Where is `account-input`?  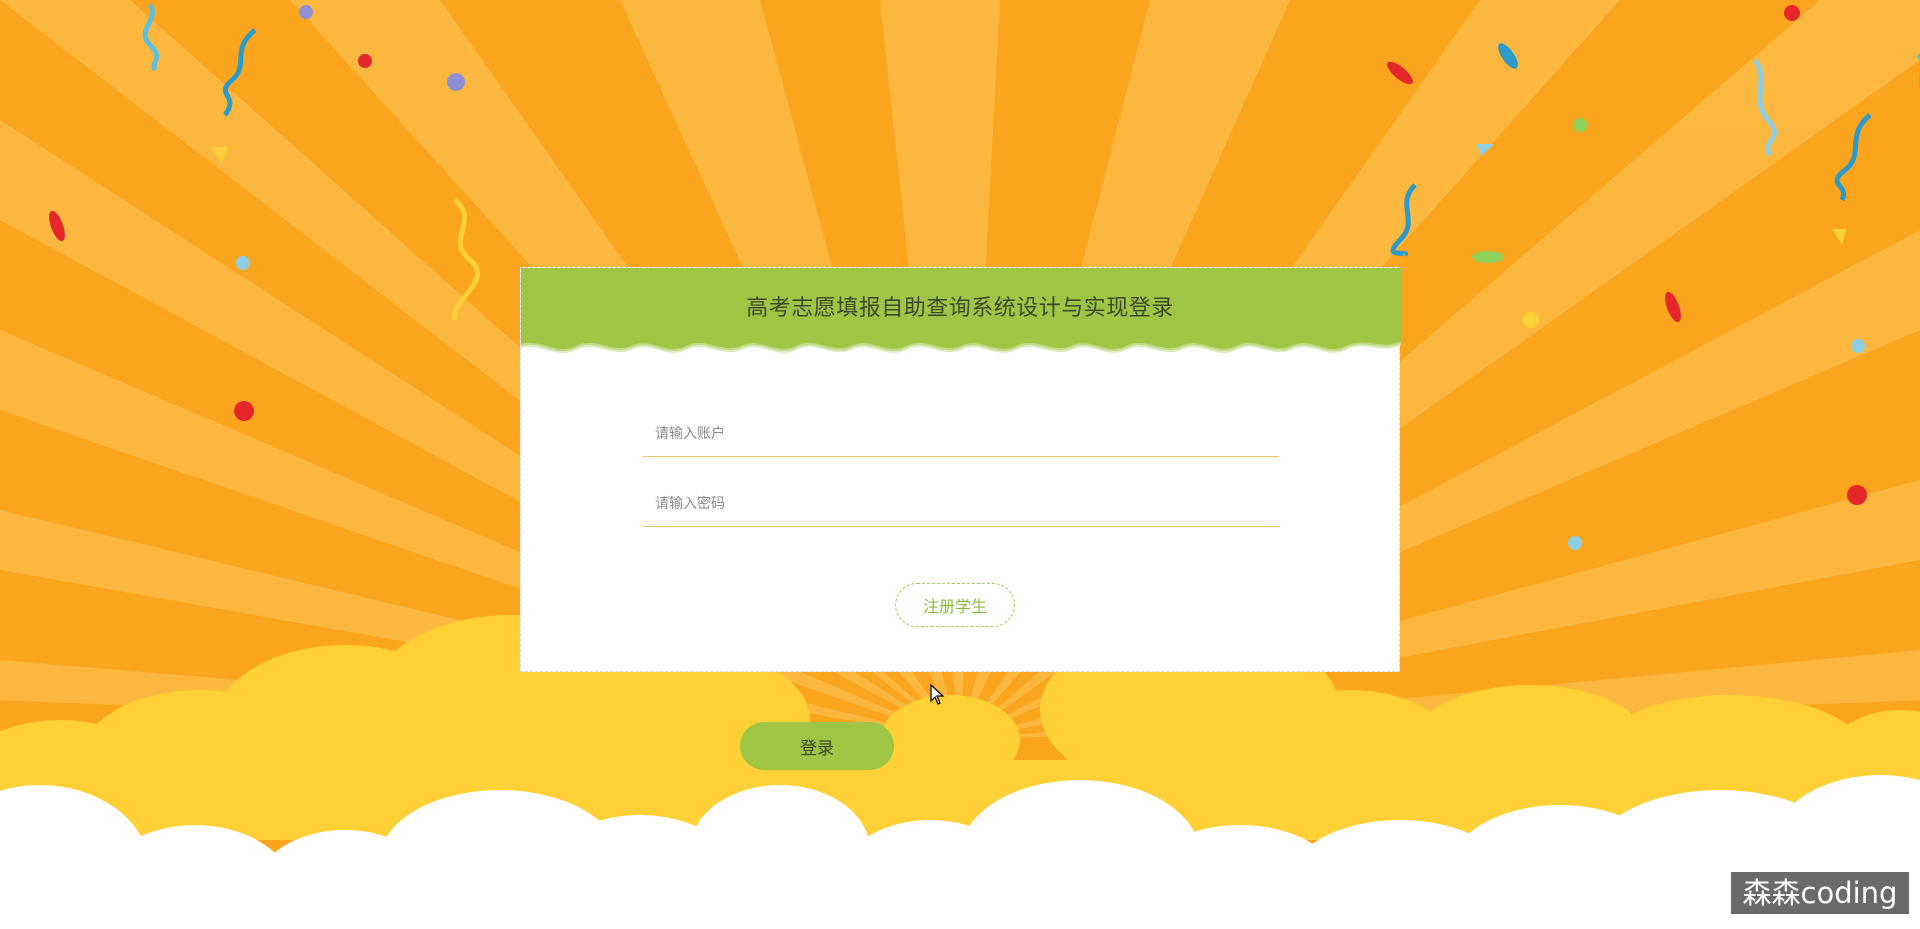
account-input is located at coordinates (961, 434).